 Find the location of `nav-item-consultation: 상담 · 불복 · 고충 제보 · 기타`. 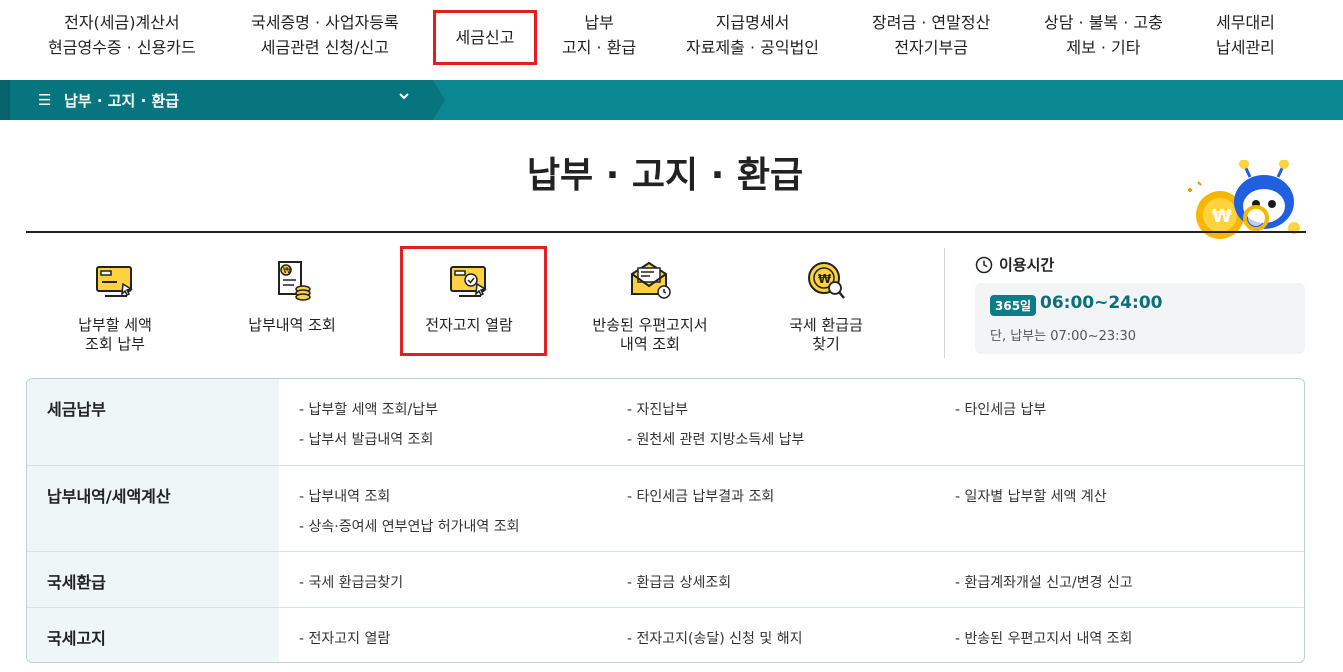

nav-item-consultation: 상담 · 불복 · 고충 제보 · 기타 is located at coordinates (1103, 35).